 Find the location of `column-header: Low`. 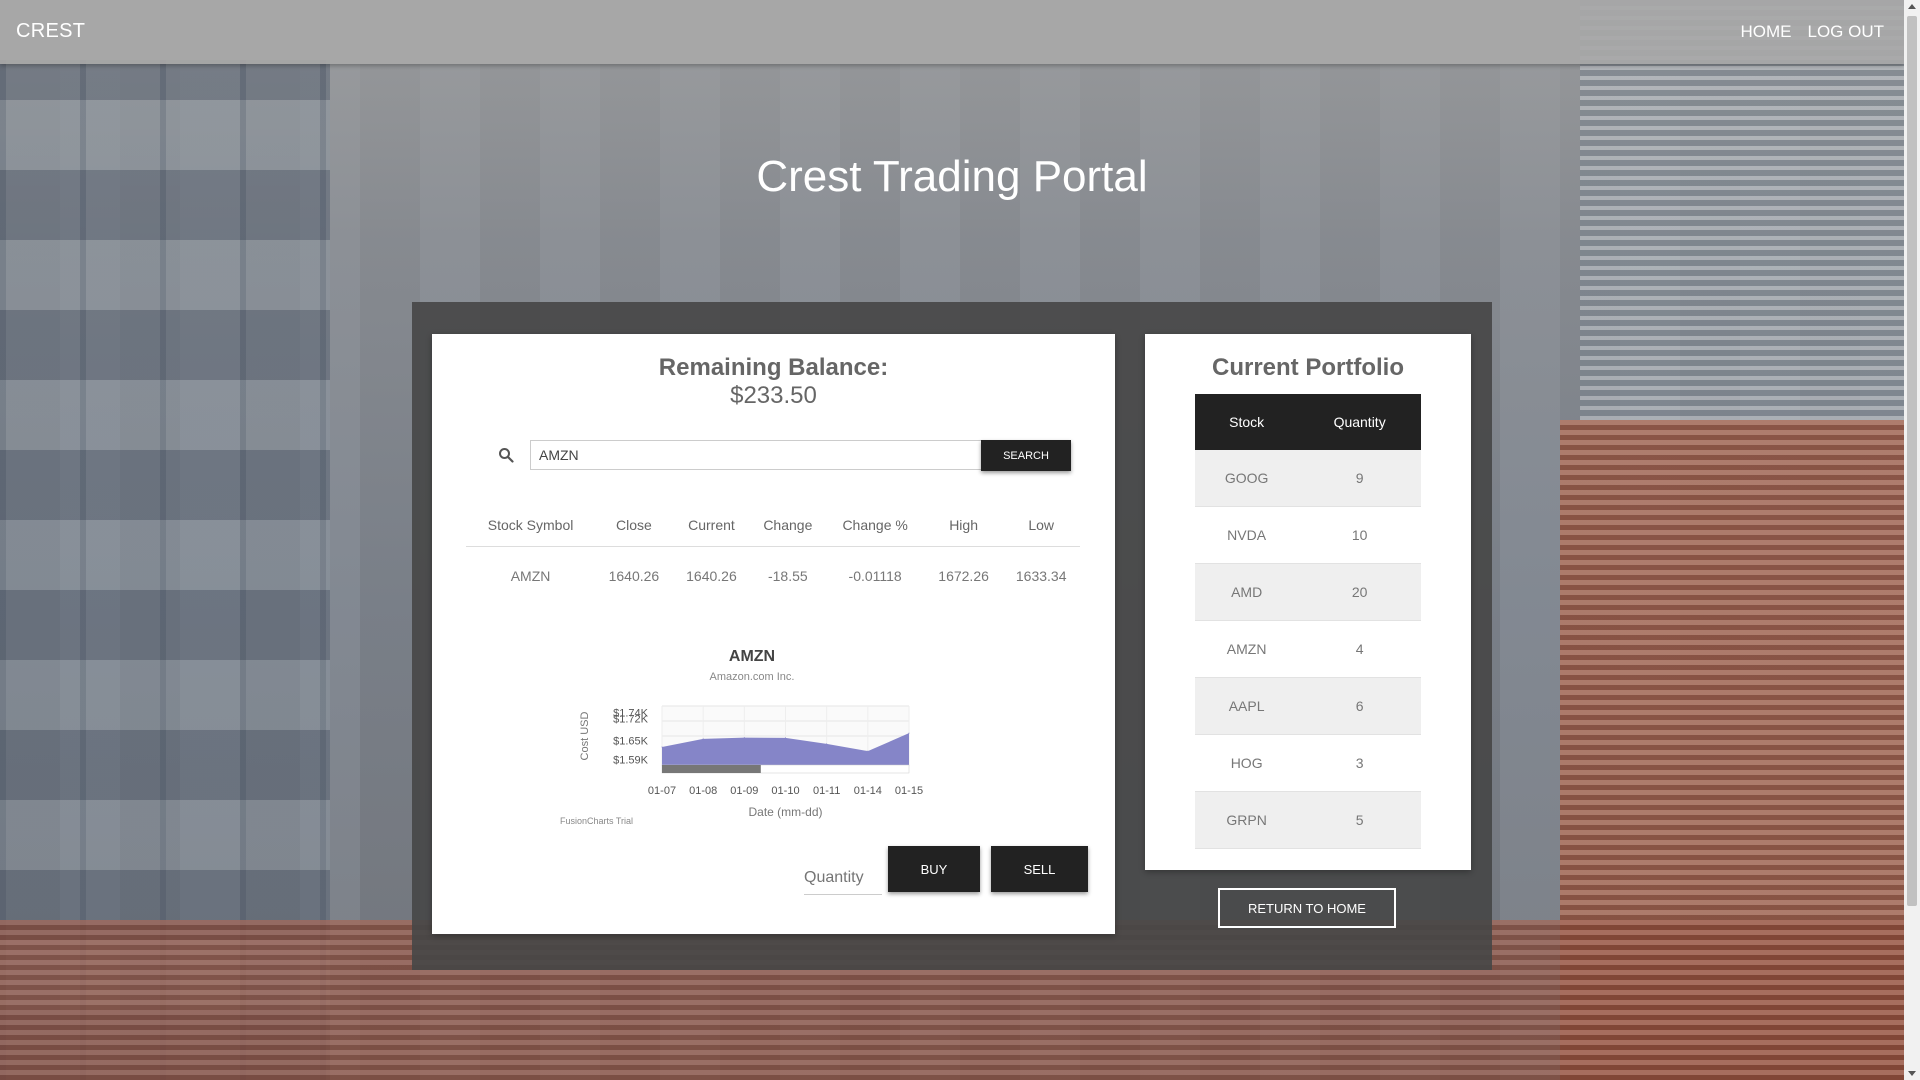

column-header: Low is located at coordinates (1041, 525).